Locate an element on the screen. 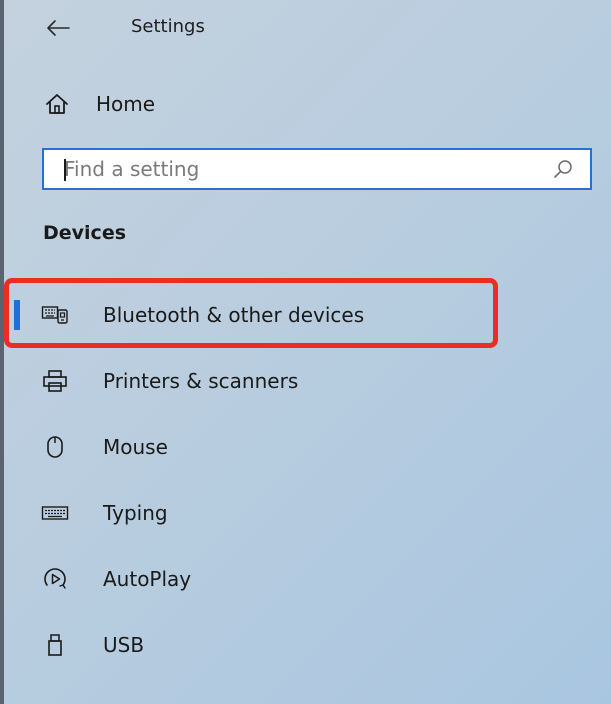  home-label: Home is located at coordinates (126, 104).